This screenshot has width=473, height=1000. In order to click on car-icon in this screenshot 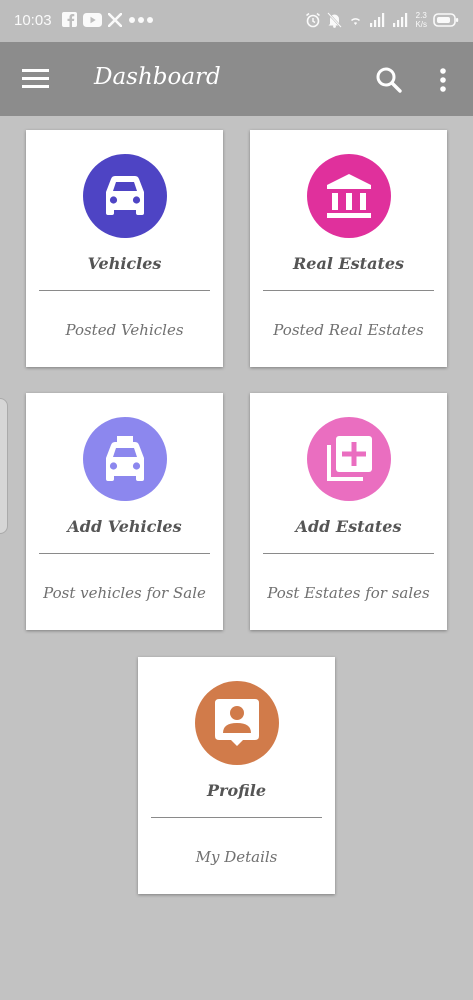, I will do `click(125, 195)`.